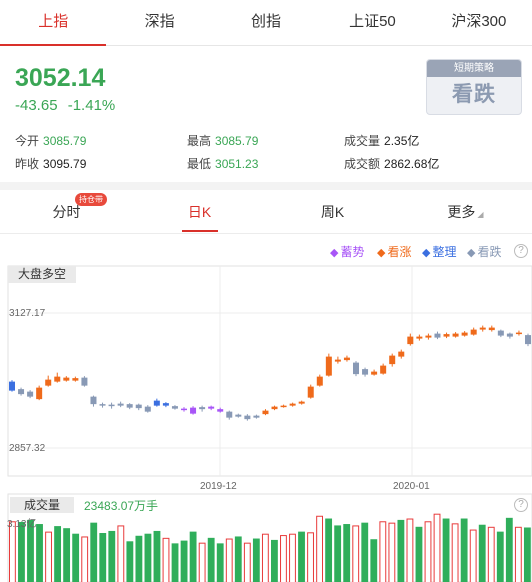 The width and height of the screenshot is (532, 582). I want to click on volume-help-icon: ?, so click(521, 505).